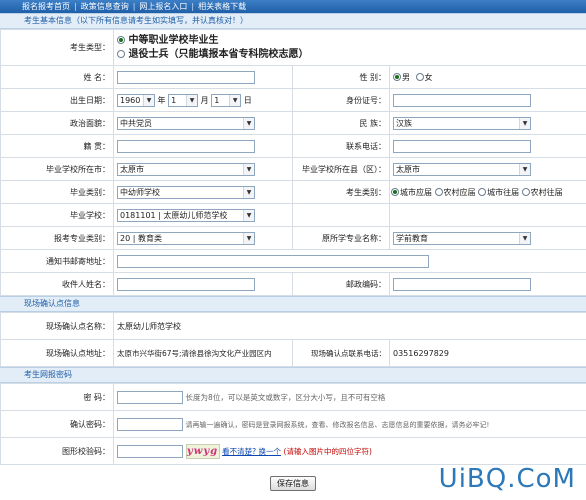 This screenshot has height=500, width=586. What do you see at coordinates (428, 77) in the screenshot?
I see `gender-female-label: 女` at bounding box center [428, 77].